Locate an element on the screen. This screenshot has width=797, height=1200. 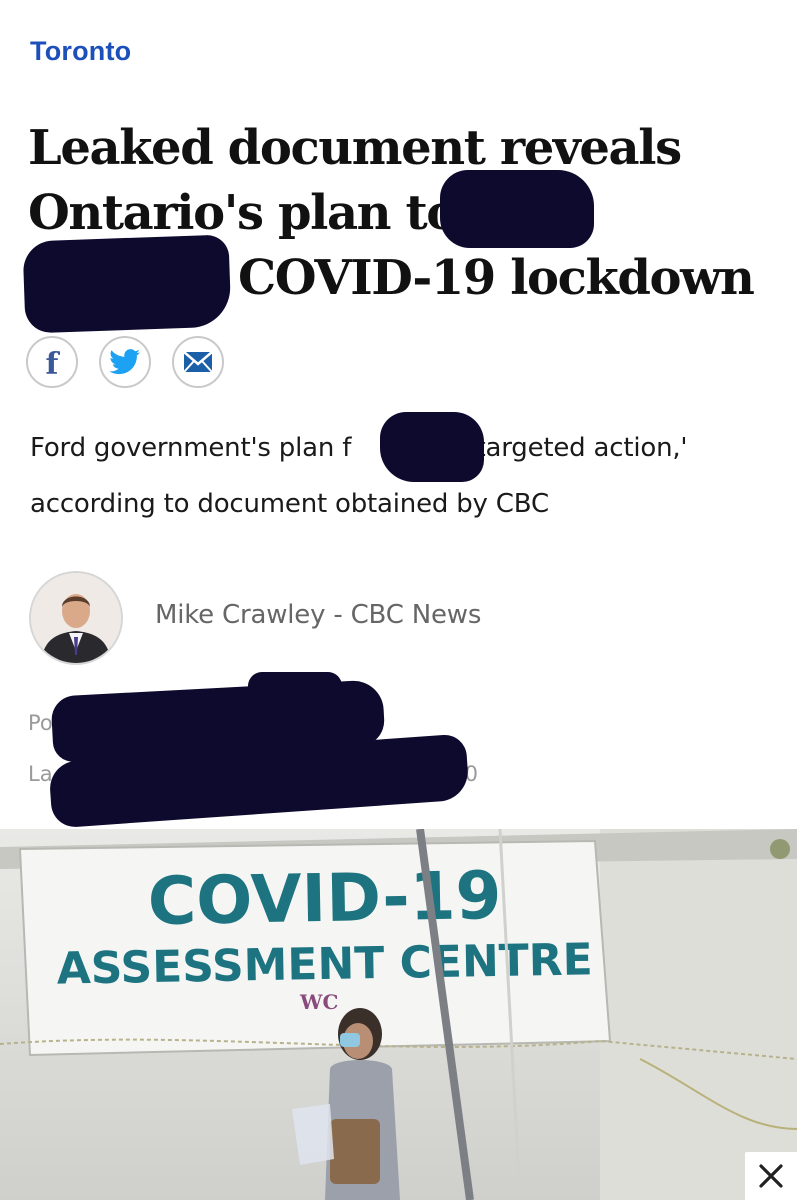
facebook-icon: f is located at coordinates (53, 362).